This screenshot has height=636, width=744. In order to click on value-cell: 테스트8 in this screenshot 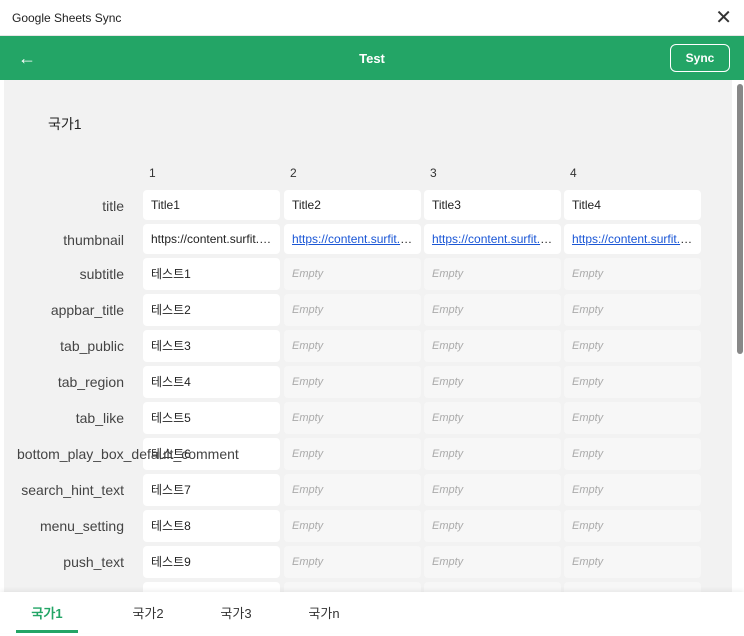, I will do `click(211, 526)`.